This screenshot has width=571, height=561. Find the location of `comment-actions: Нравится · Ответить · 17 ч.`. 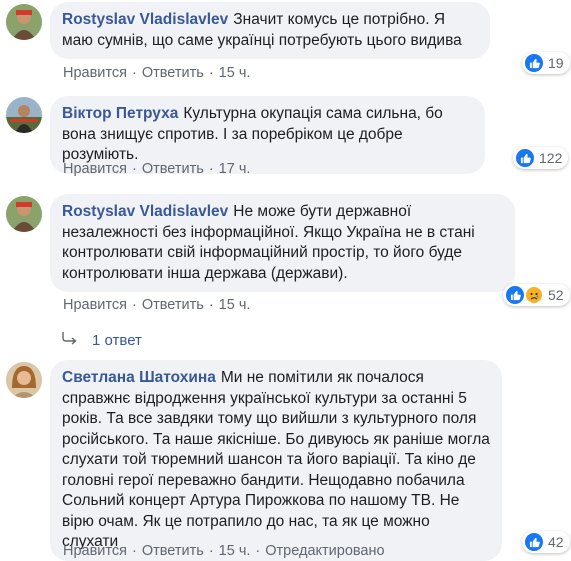

comment-actions: Нравится · Ответить · 17 ч. is located at coordinates (156, 169).